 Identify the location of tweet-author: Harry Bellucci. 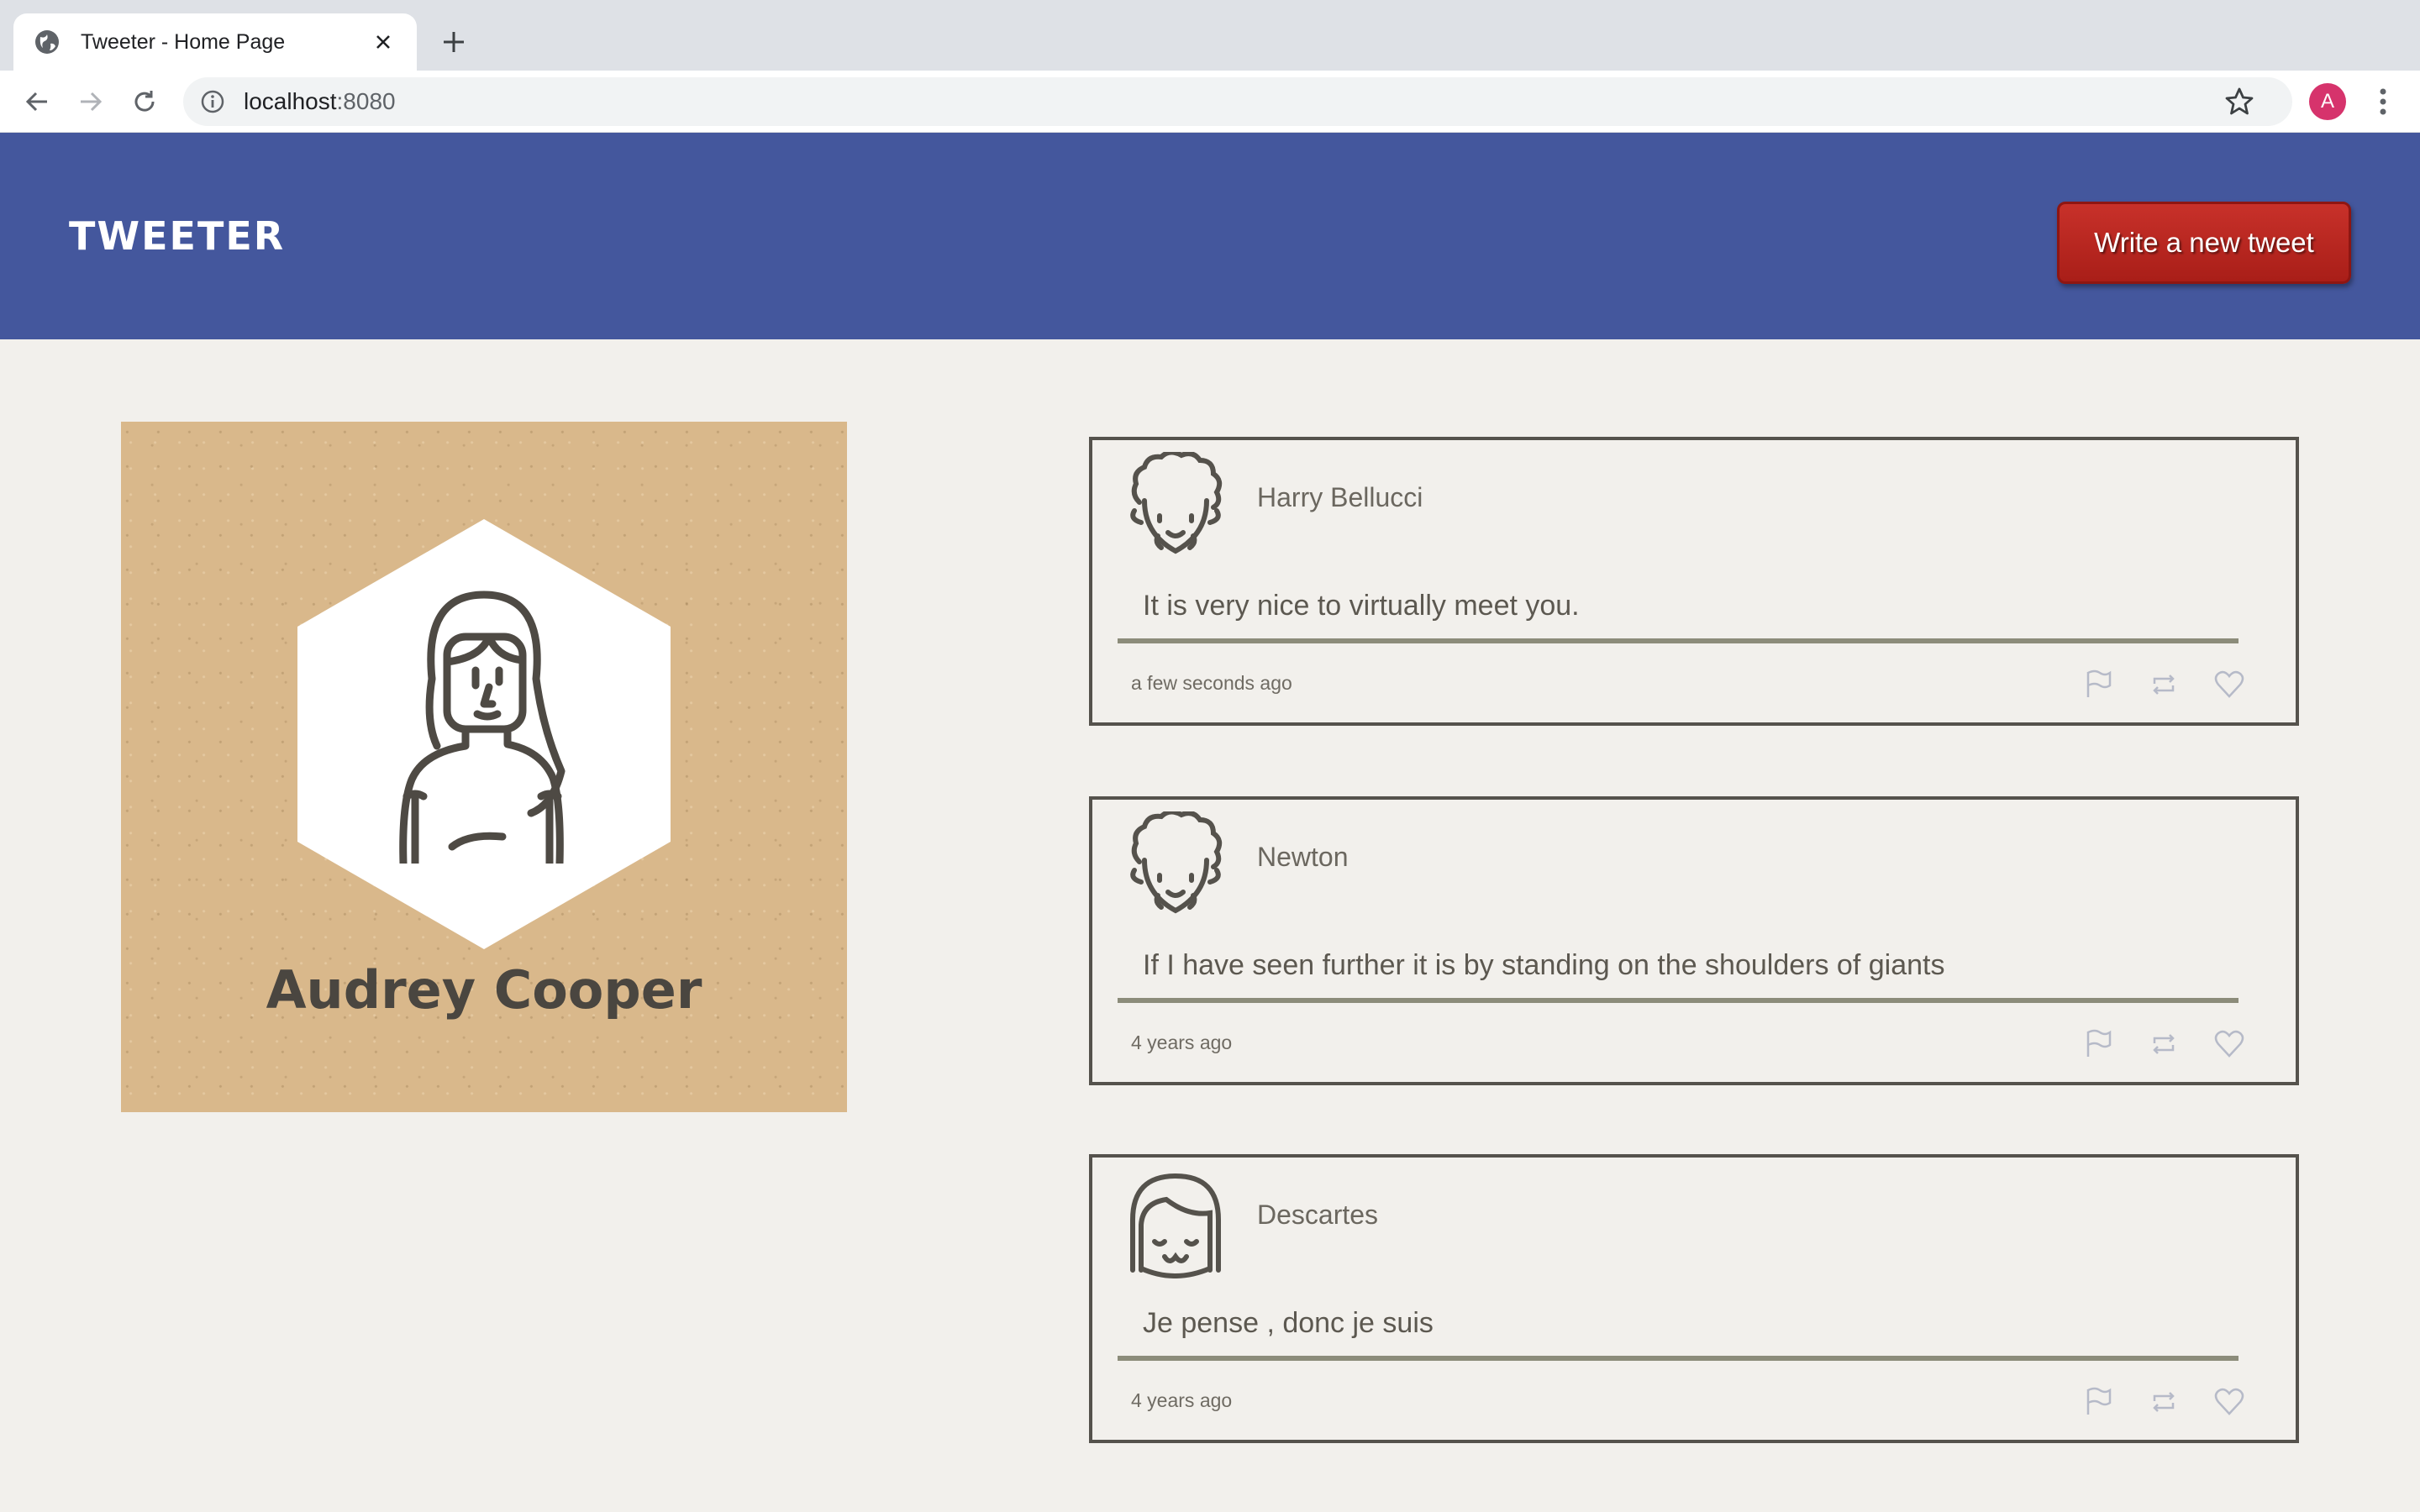
(1340, 497).